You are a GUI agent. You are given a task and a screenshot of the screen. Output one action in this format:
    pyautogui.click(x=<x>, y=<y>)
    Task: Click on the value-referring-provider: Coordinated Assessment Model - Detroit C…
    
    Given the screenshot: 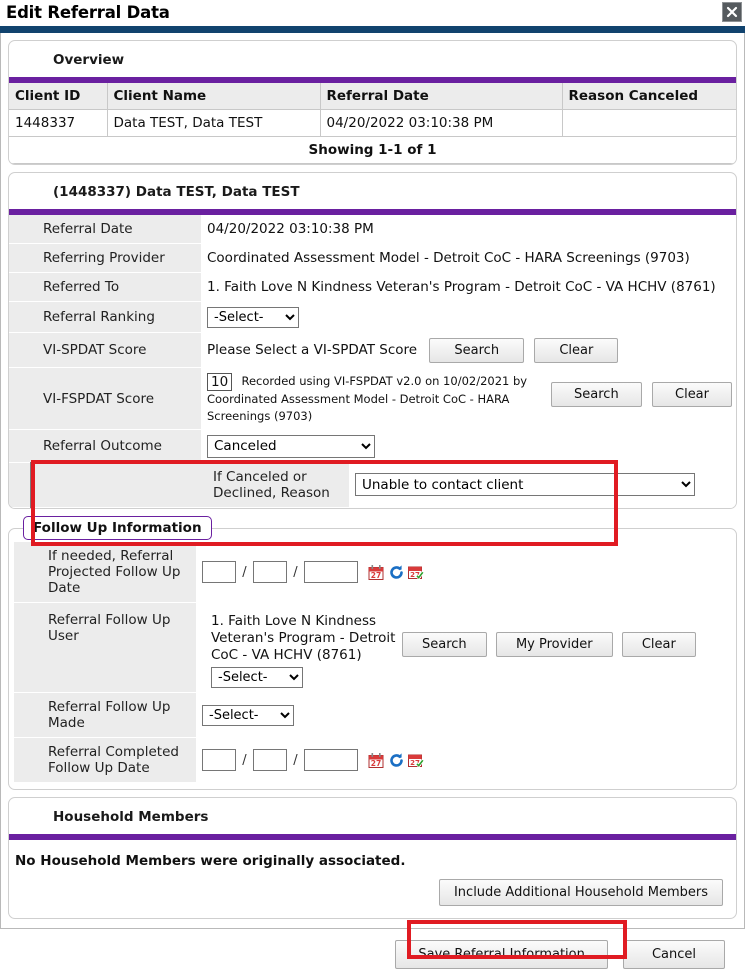 What is the action you would take?
    pyautogui.click(x=468, y=258)
    